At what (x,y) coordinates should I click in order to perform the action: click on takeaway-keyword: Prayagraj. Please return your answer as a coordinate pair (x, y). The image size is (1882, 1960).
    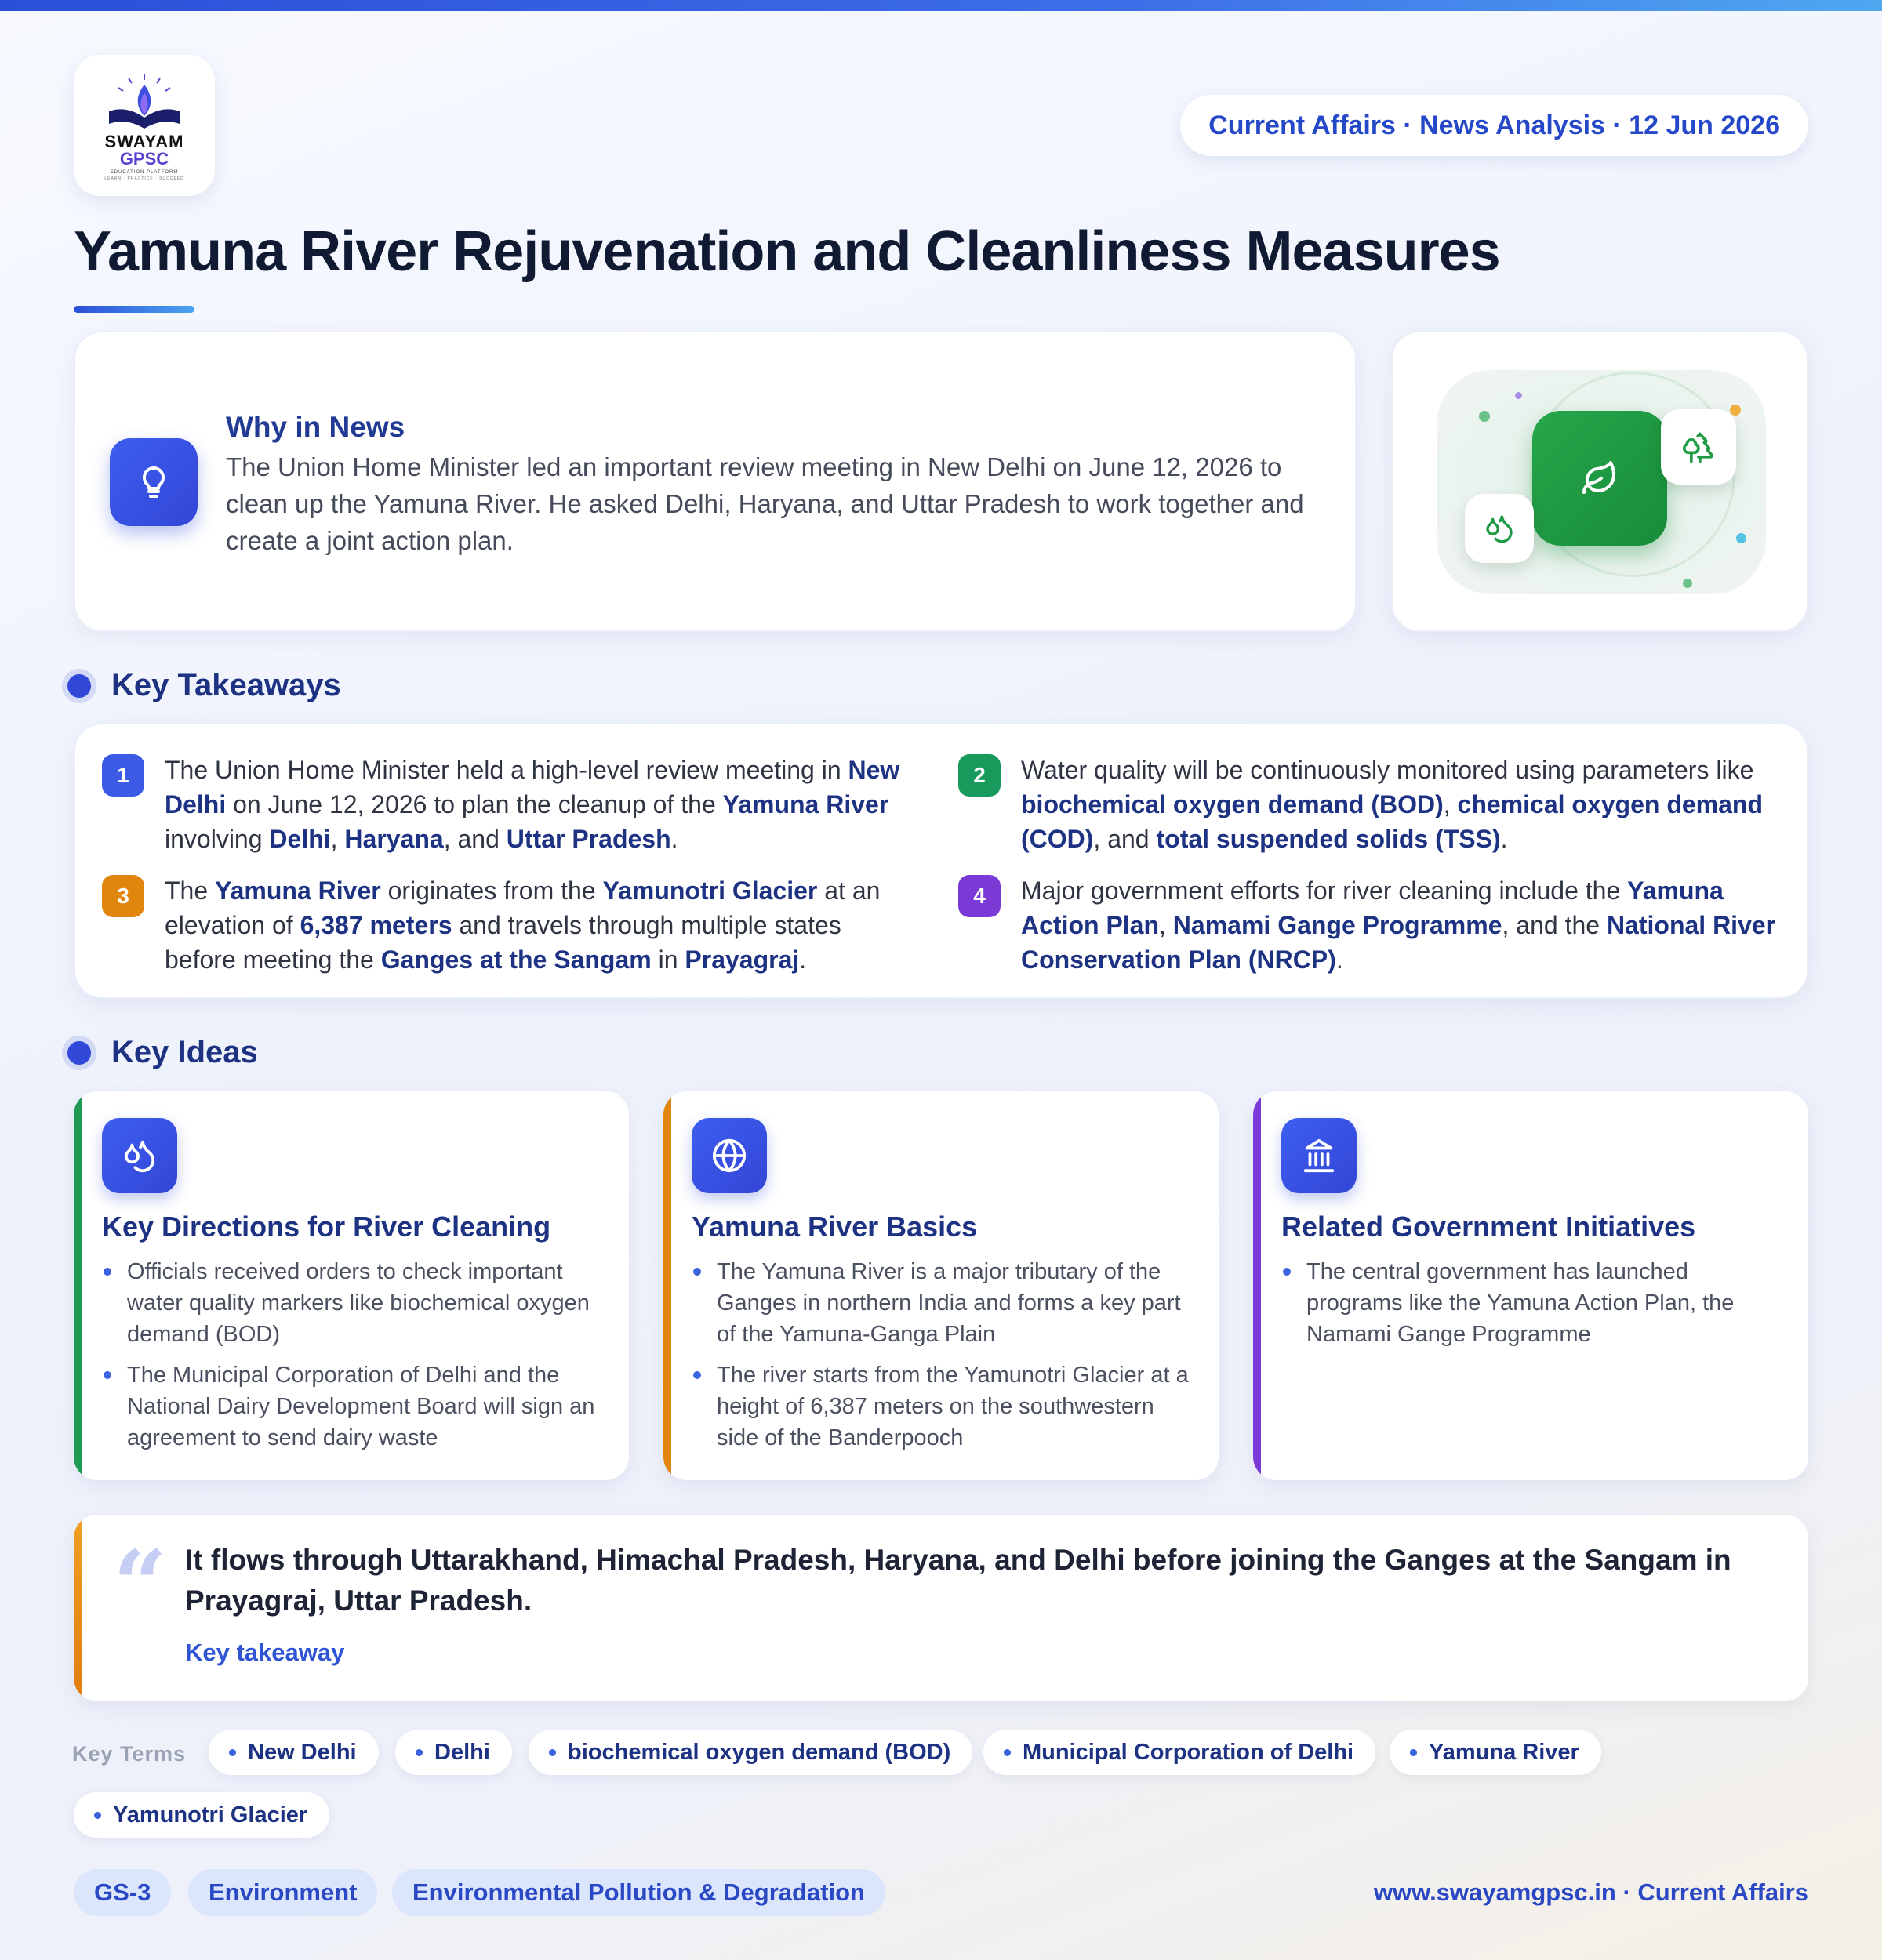
    Looking at the image, I should click on (742, 960).